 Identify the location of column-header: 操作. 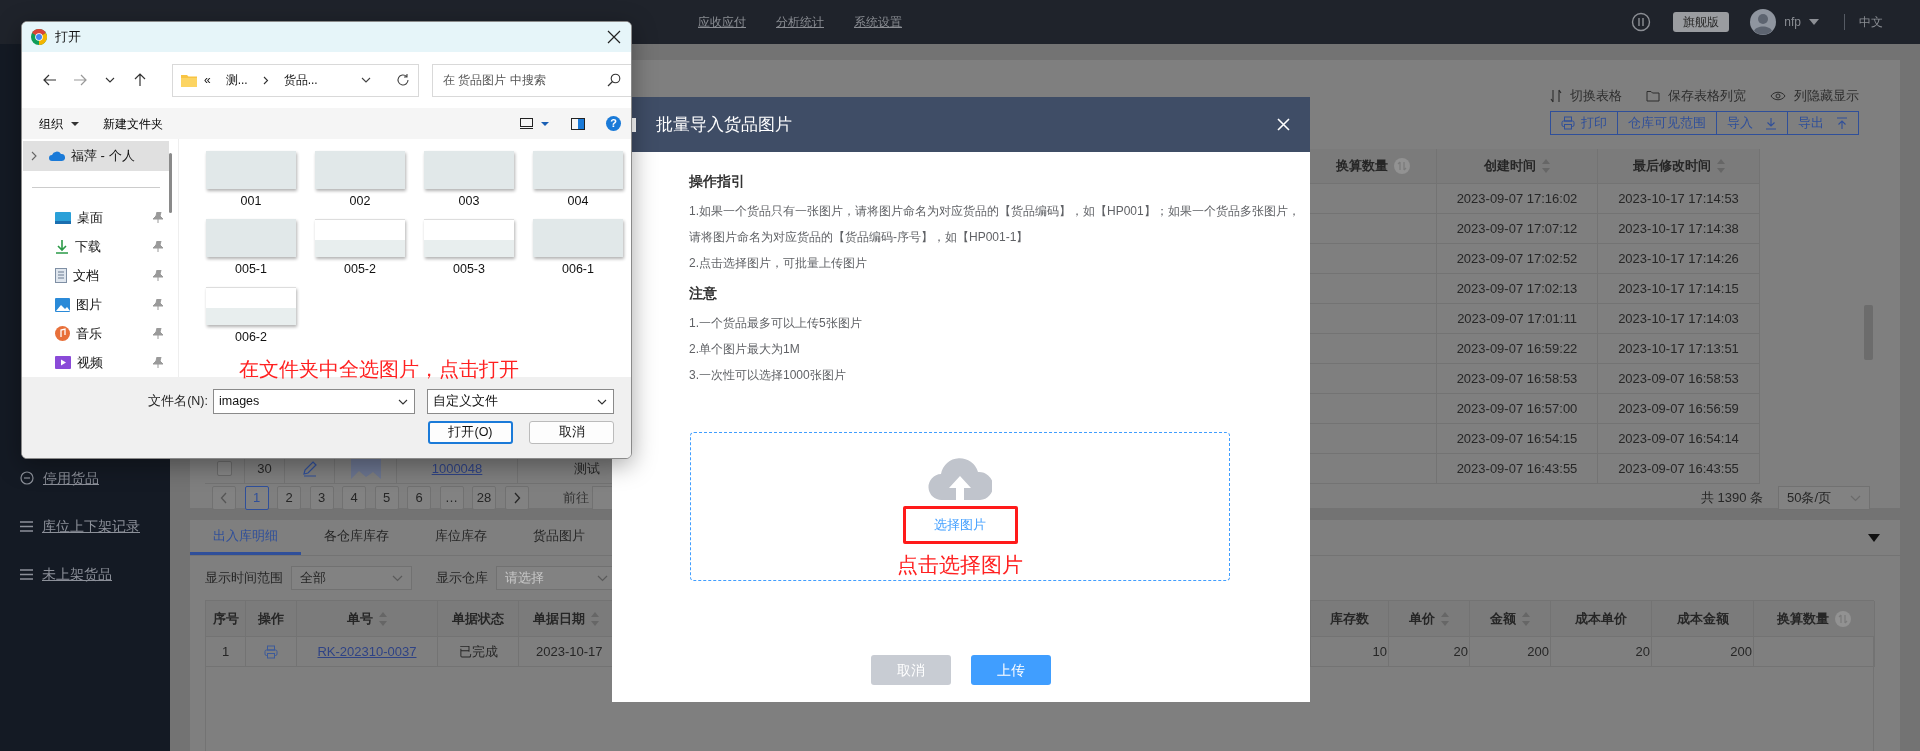
(271, 619).